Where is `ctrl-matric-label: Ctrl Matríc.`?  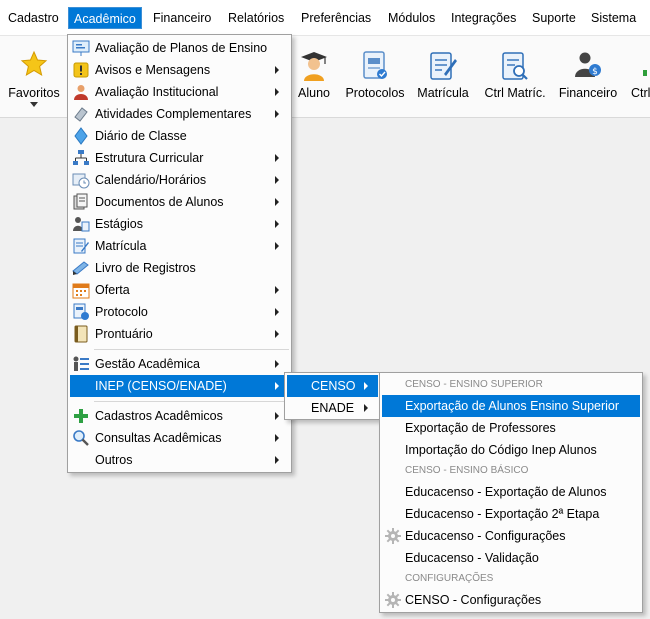
ctrl-matric-label: Ctrl Matríc. is located at coordinates (515, 93).